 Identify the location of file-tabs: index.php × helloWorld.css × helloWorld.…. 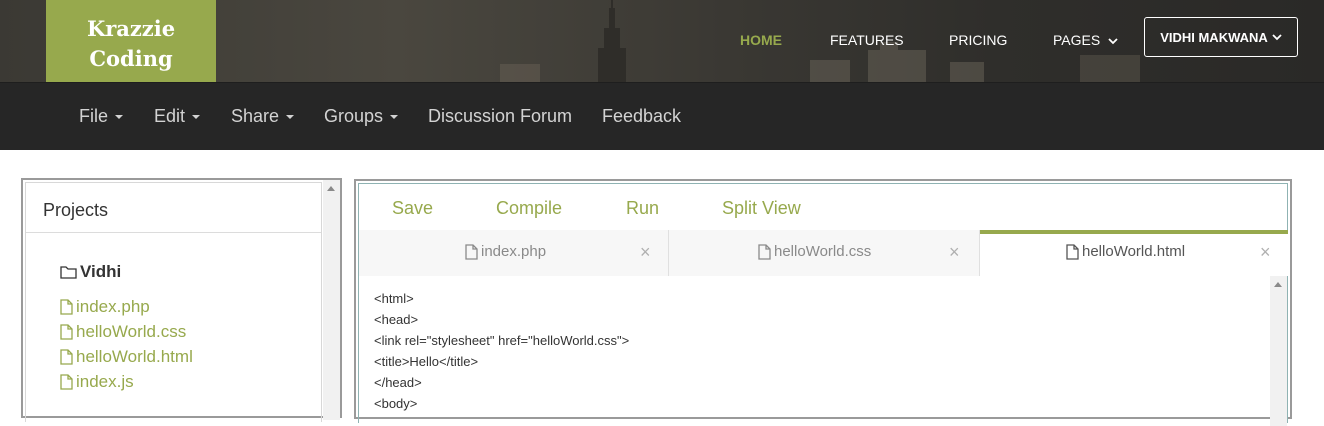
(823, 253).